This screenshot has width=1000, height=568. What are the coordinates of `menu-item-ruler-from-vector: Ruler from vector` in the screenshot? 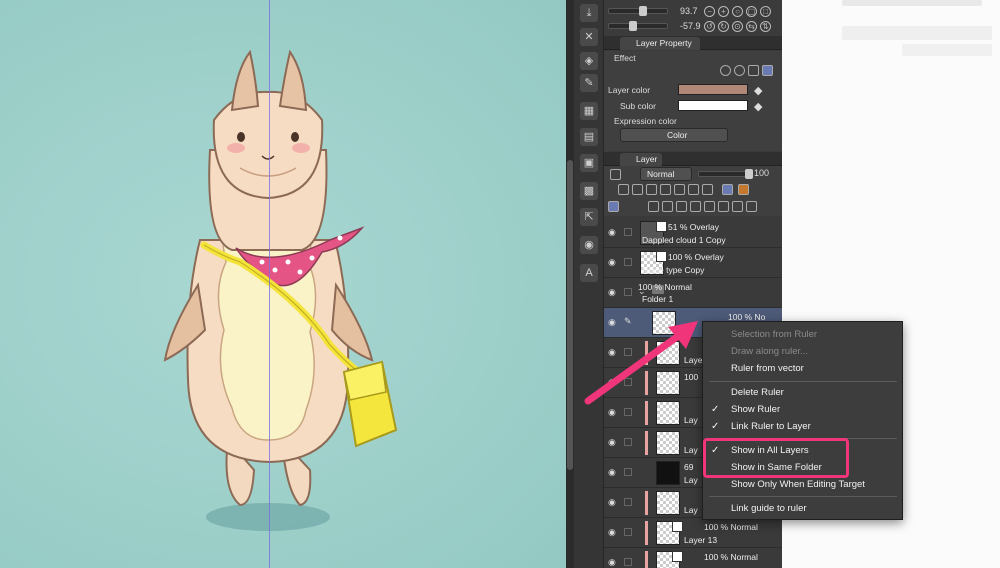 It's located at (802, 368).